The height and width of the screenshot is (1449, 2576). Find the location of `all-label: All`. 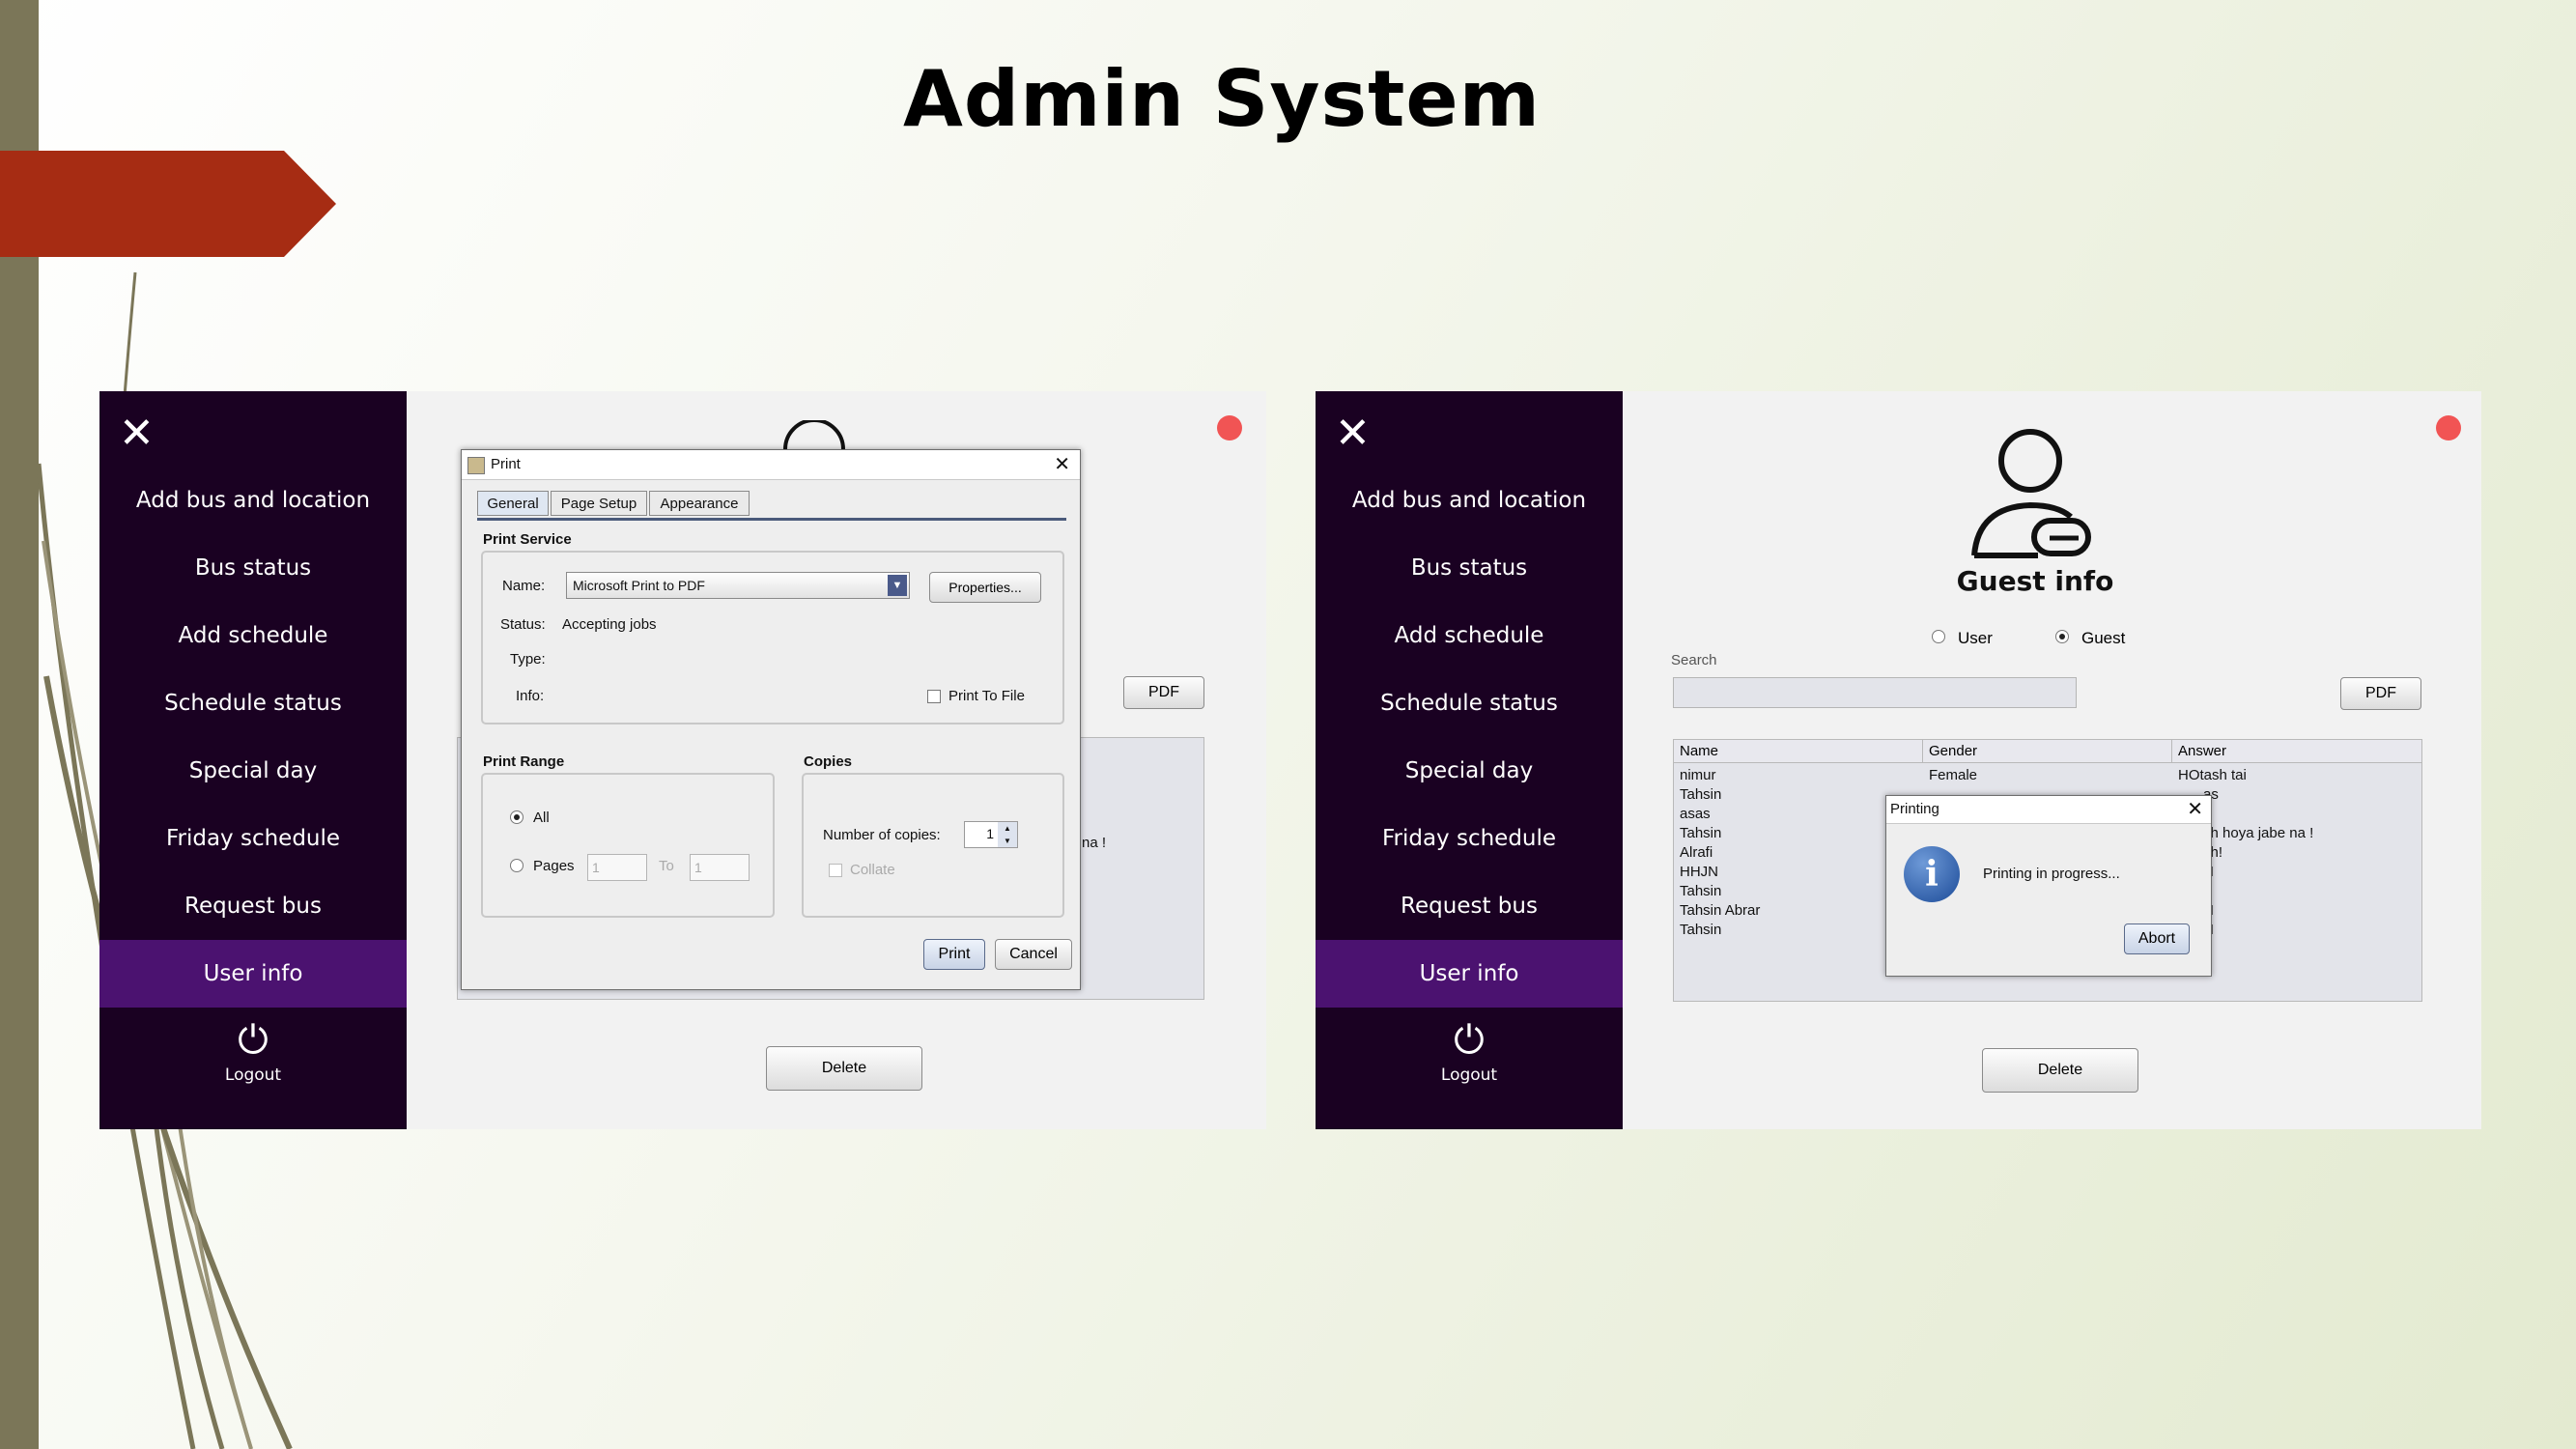

all-label: All is located at coordinates (541, 818).